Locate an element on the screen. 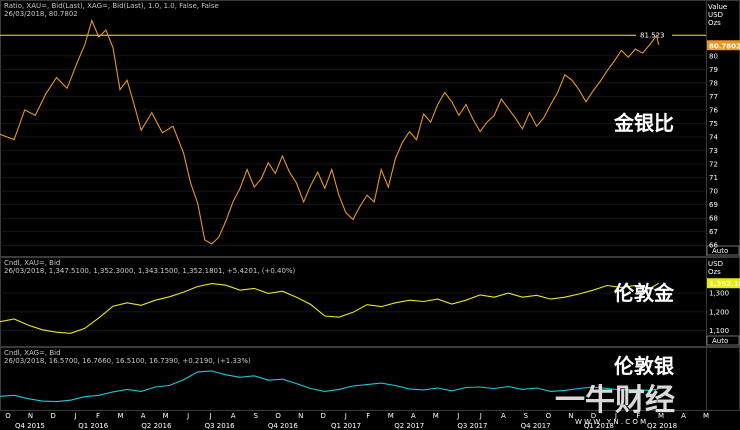 This screenshot has height=430, width=740. auto-badge-label-1: Auto is located at coordinates (720, 341).